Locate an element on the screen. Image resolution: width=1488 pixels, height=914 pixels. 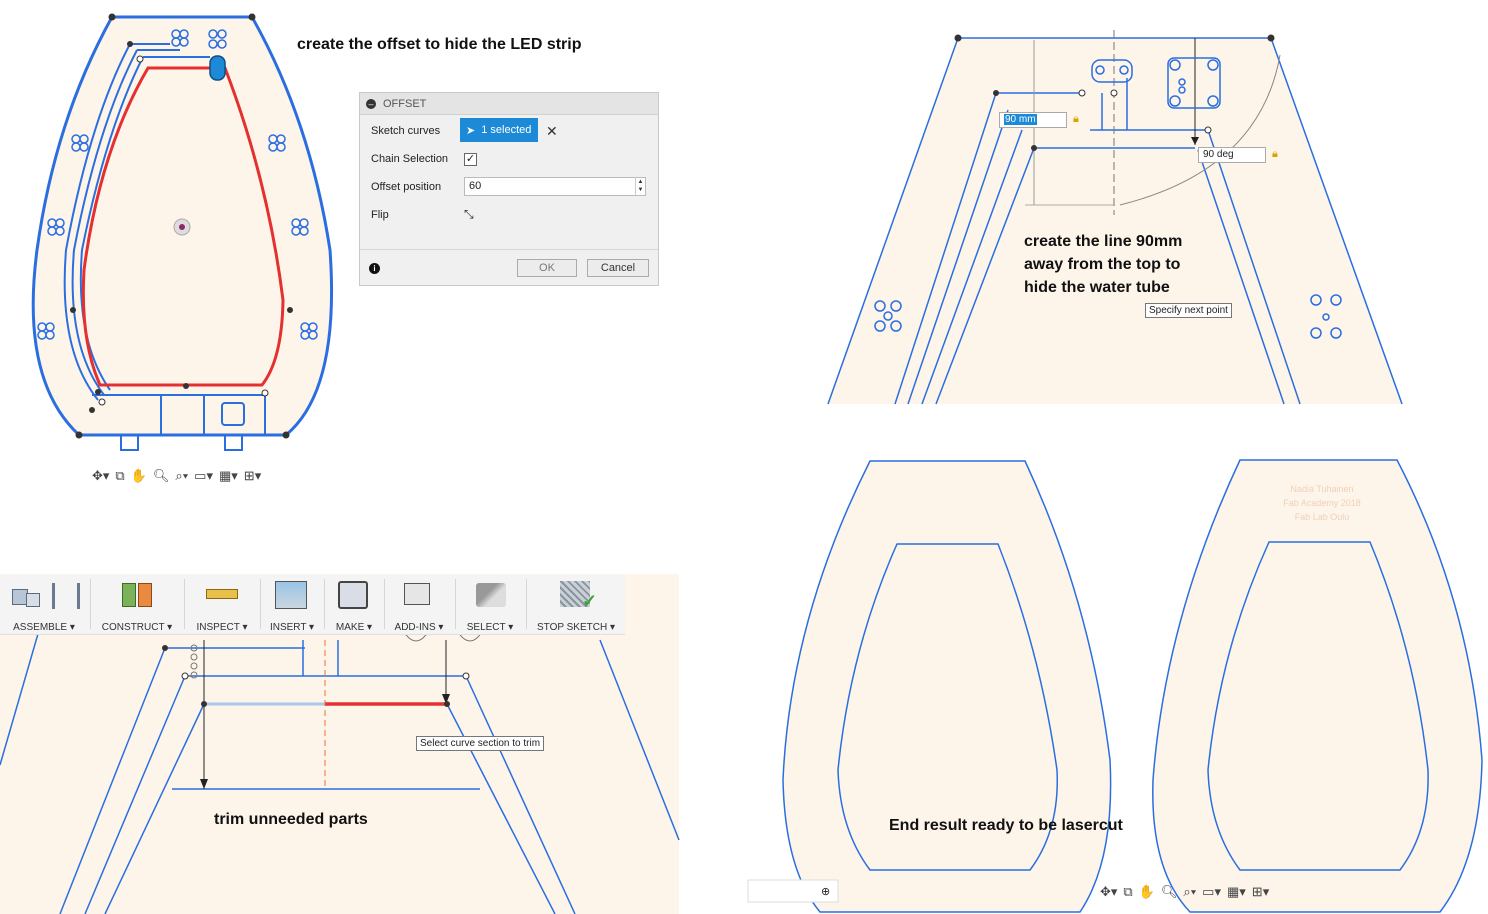
fit-icon: ⌕▾ is located at coordinates (1189, 892).